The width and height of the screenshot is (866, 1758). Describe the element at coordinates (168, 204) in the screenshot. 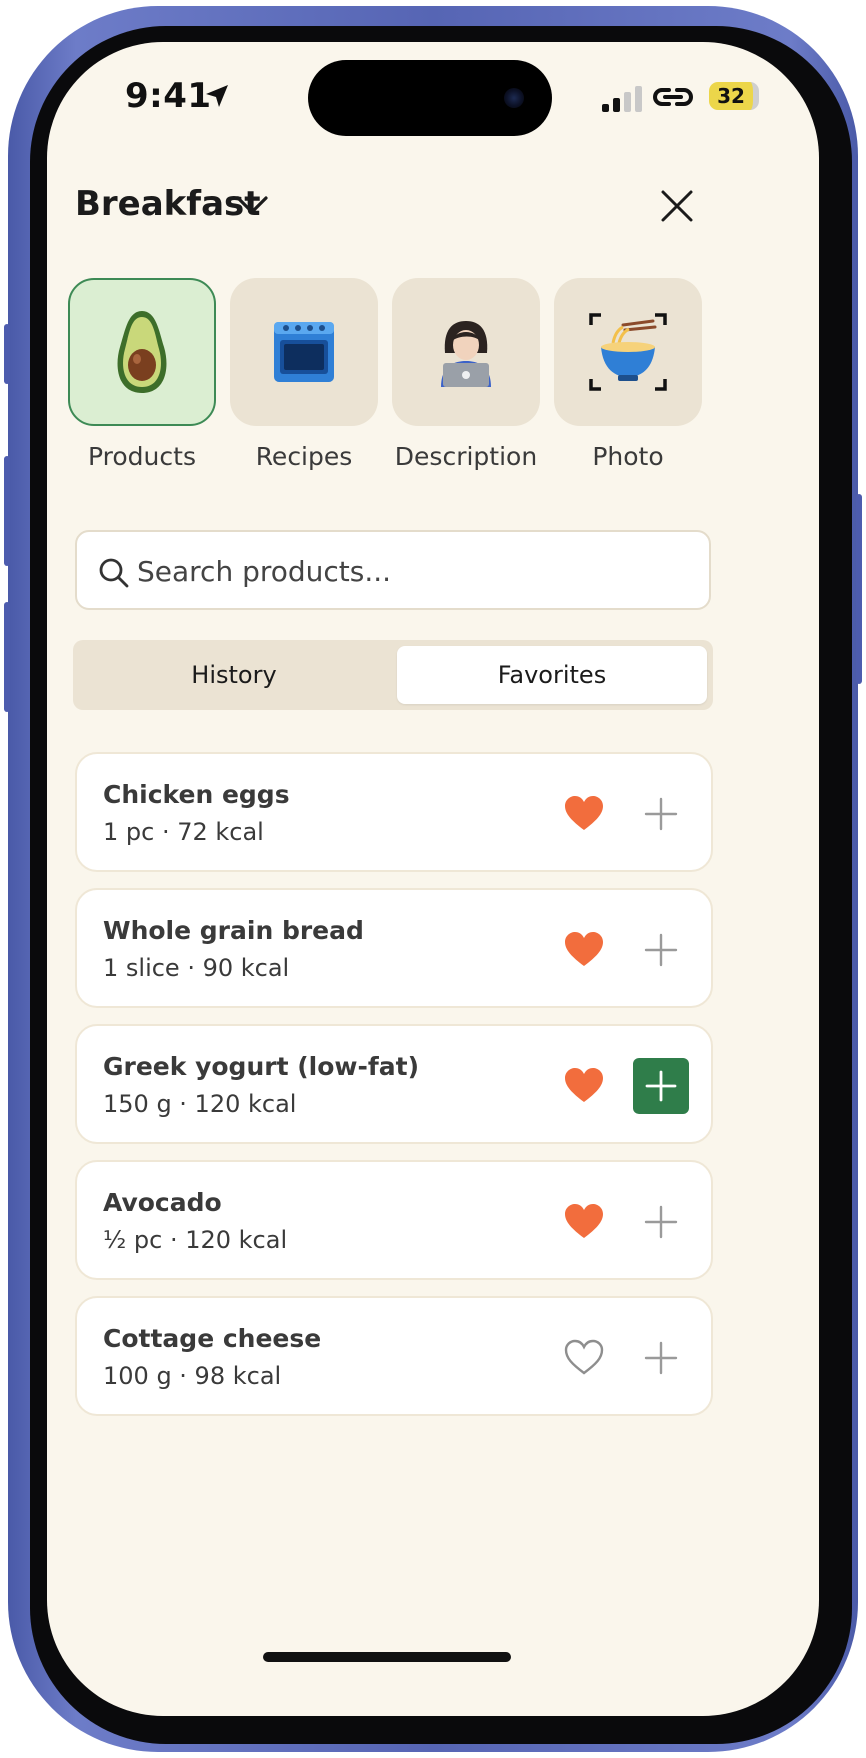

I see `meal-title: Breakfast` at that location.